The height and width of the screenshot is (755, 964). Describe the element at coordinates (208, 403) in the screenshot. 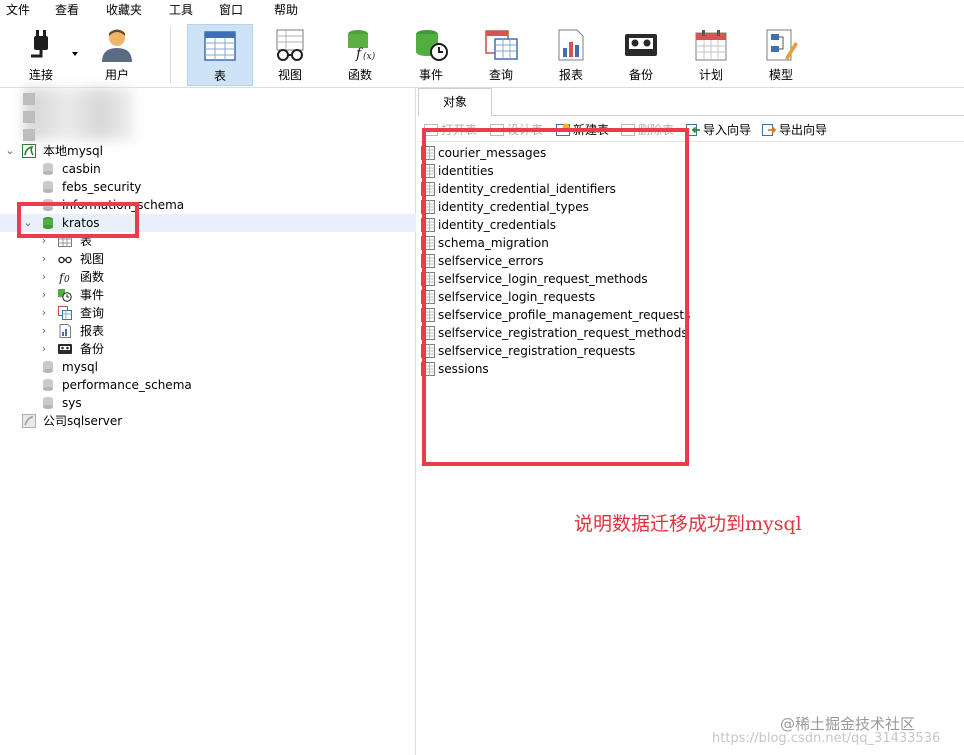

I see `tree-db-sys: sys` at that location.